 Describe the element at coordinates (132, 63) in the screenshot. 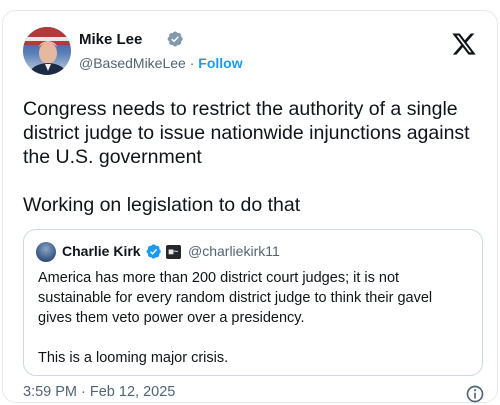

I see `author-handle: @BasedMikeLee` at that location.